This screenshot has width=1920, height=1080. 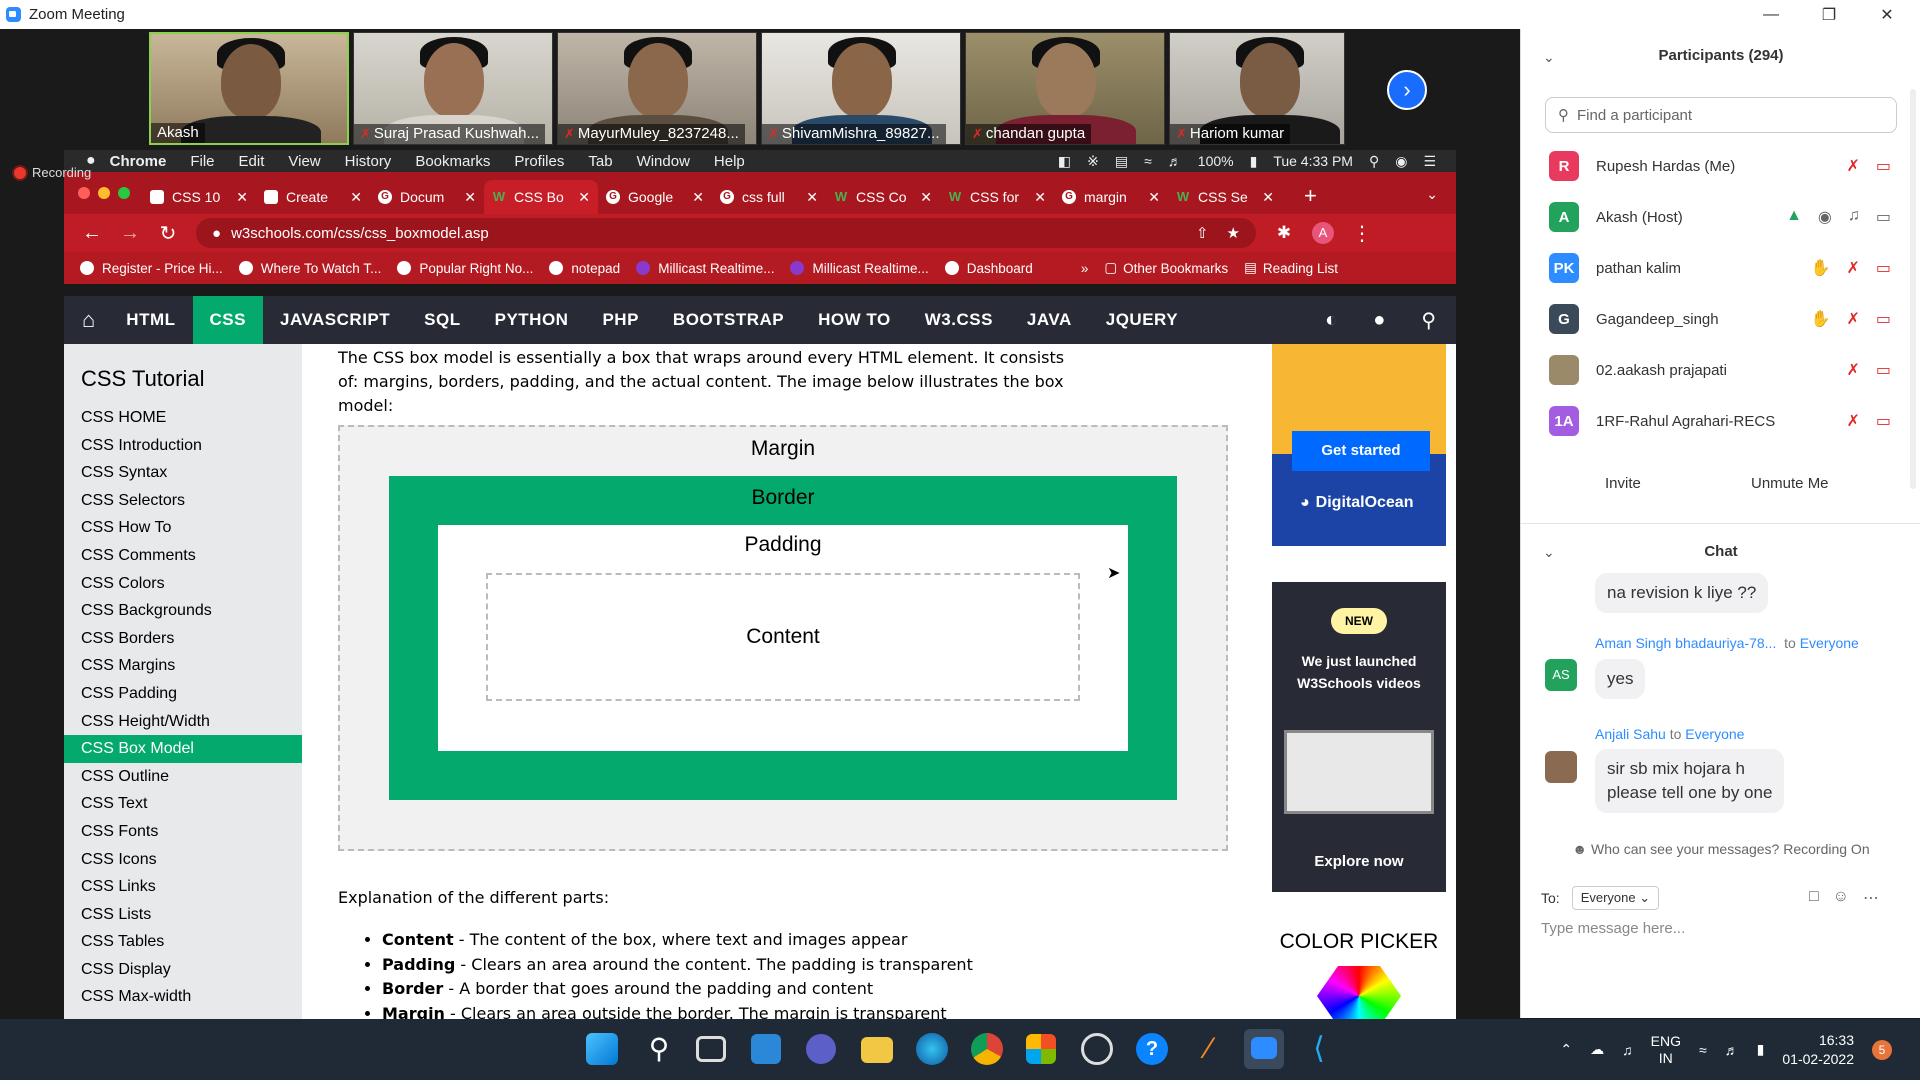 What do you see at coordinates (199, 197) in the screenshot?
I see `browser-tab: CSS 10 ✕` at bounding box center [199, 197].